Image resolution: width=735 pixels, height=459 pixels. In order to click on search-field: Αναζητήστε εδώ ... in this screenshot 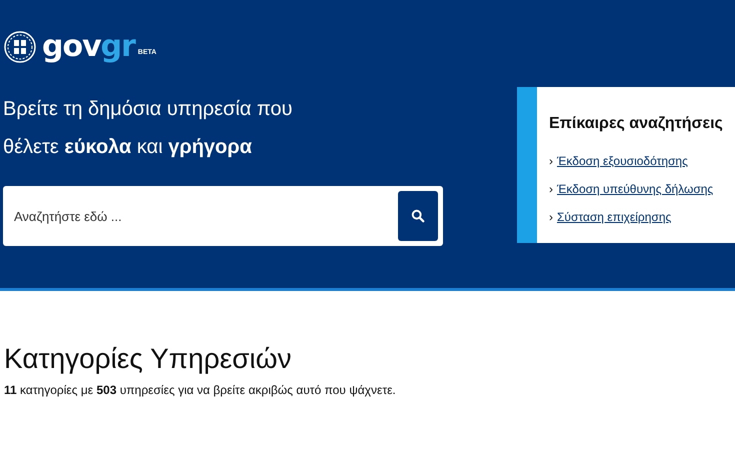, I will do `click(194, 216)`.